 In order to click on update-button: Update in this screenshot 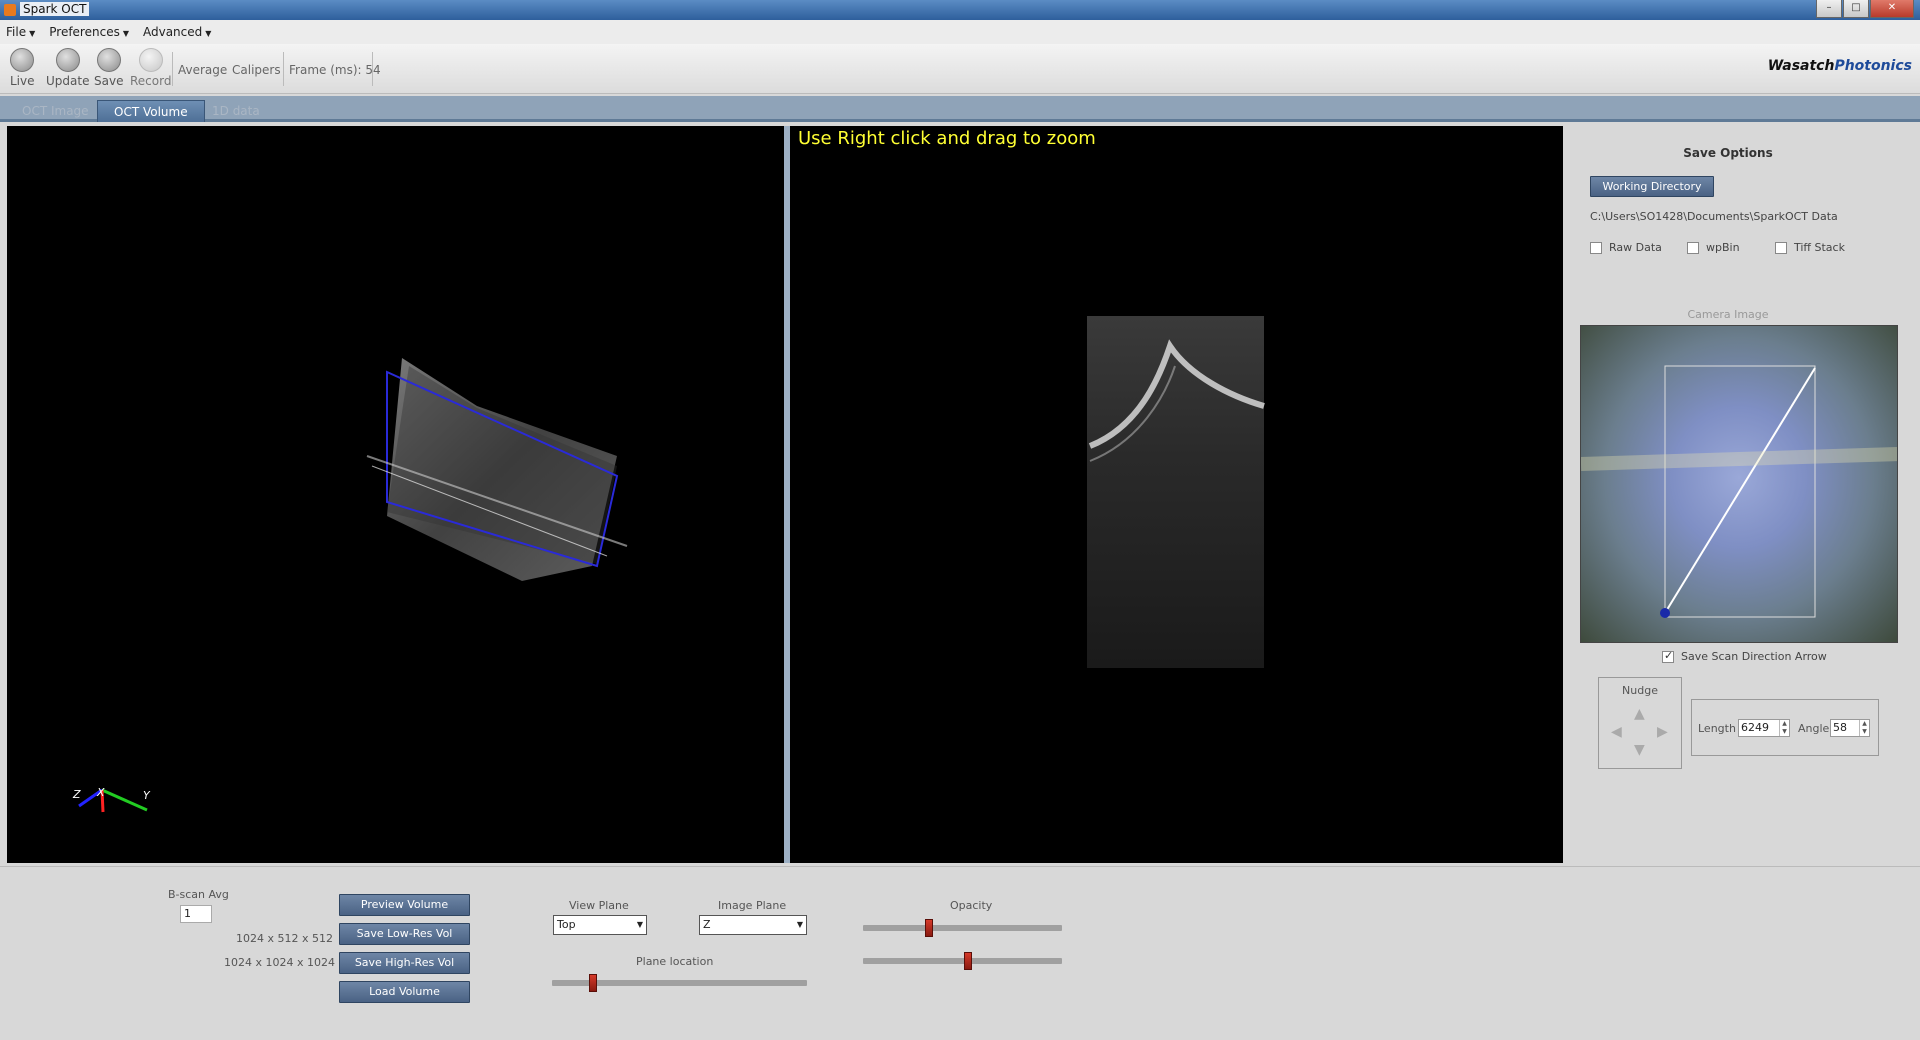, I will do `click(67, 68)`.